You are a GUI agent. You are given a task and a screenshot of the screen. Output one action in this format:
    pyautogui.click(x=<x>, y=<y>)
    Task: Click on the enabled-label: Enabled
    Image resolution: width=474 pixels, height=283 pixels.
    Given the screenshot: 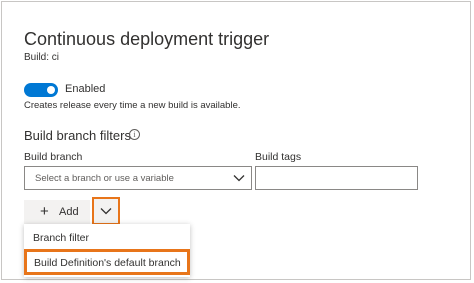 What is the action you would take?
    pyautogui.click(x=85, y=89)
    